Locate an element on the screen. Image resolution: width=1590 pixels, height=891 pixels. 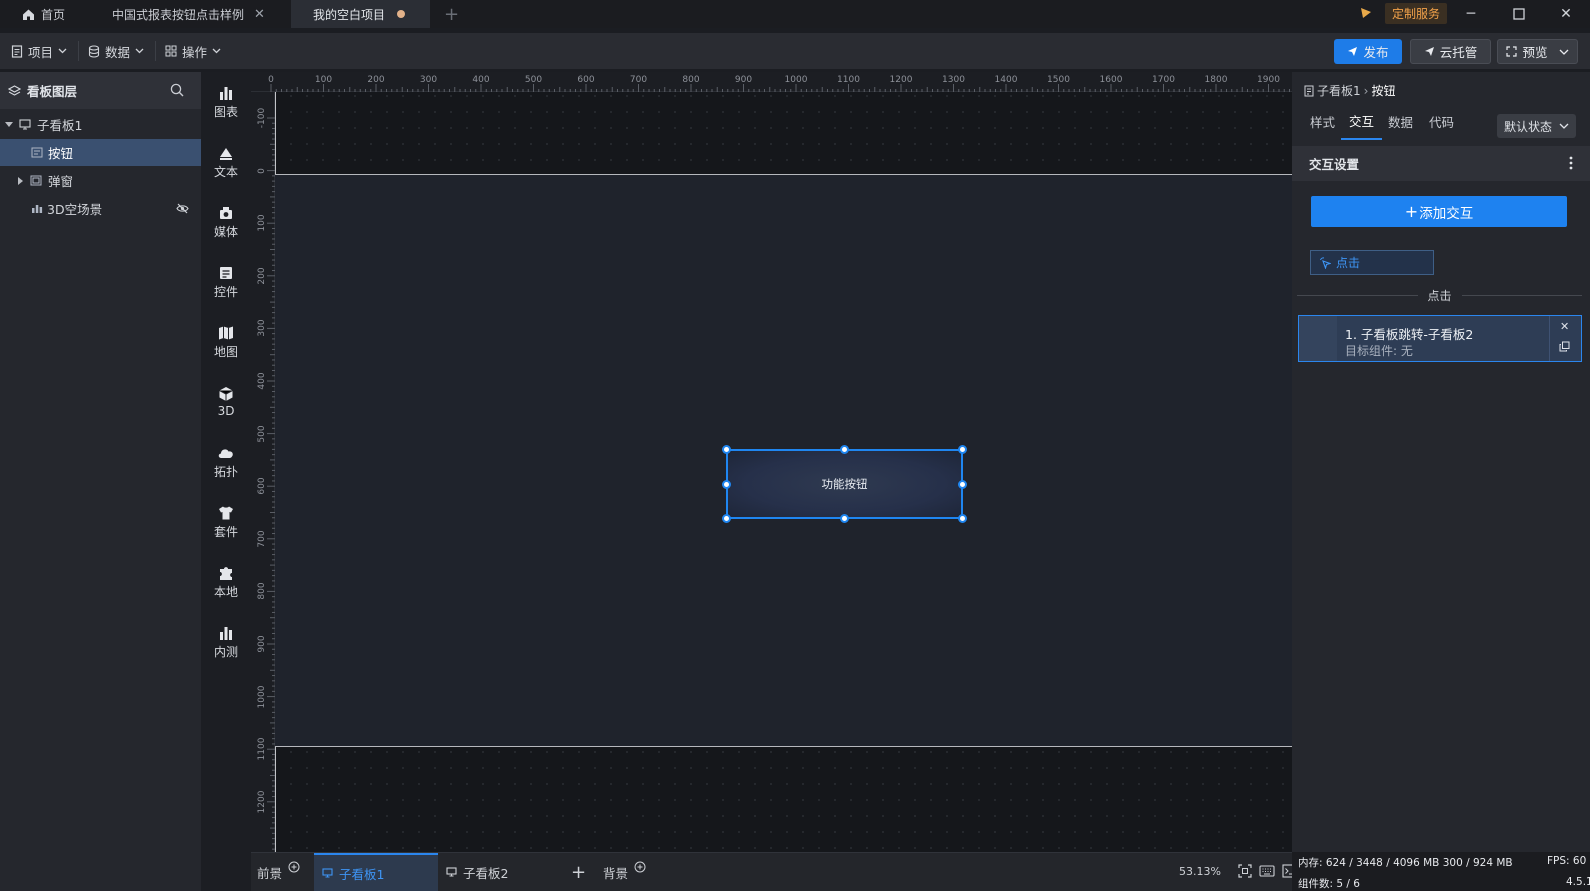
resize-handle-s is located at coordinates (844, 518).